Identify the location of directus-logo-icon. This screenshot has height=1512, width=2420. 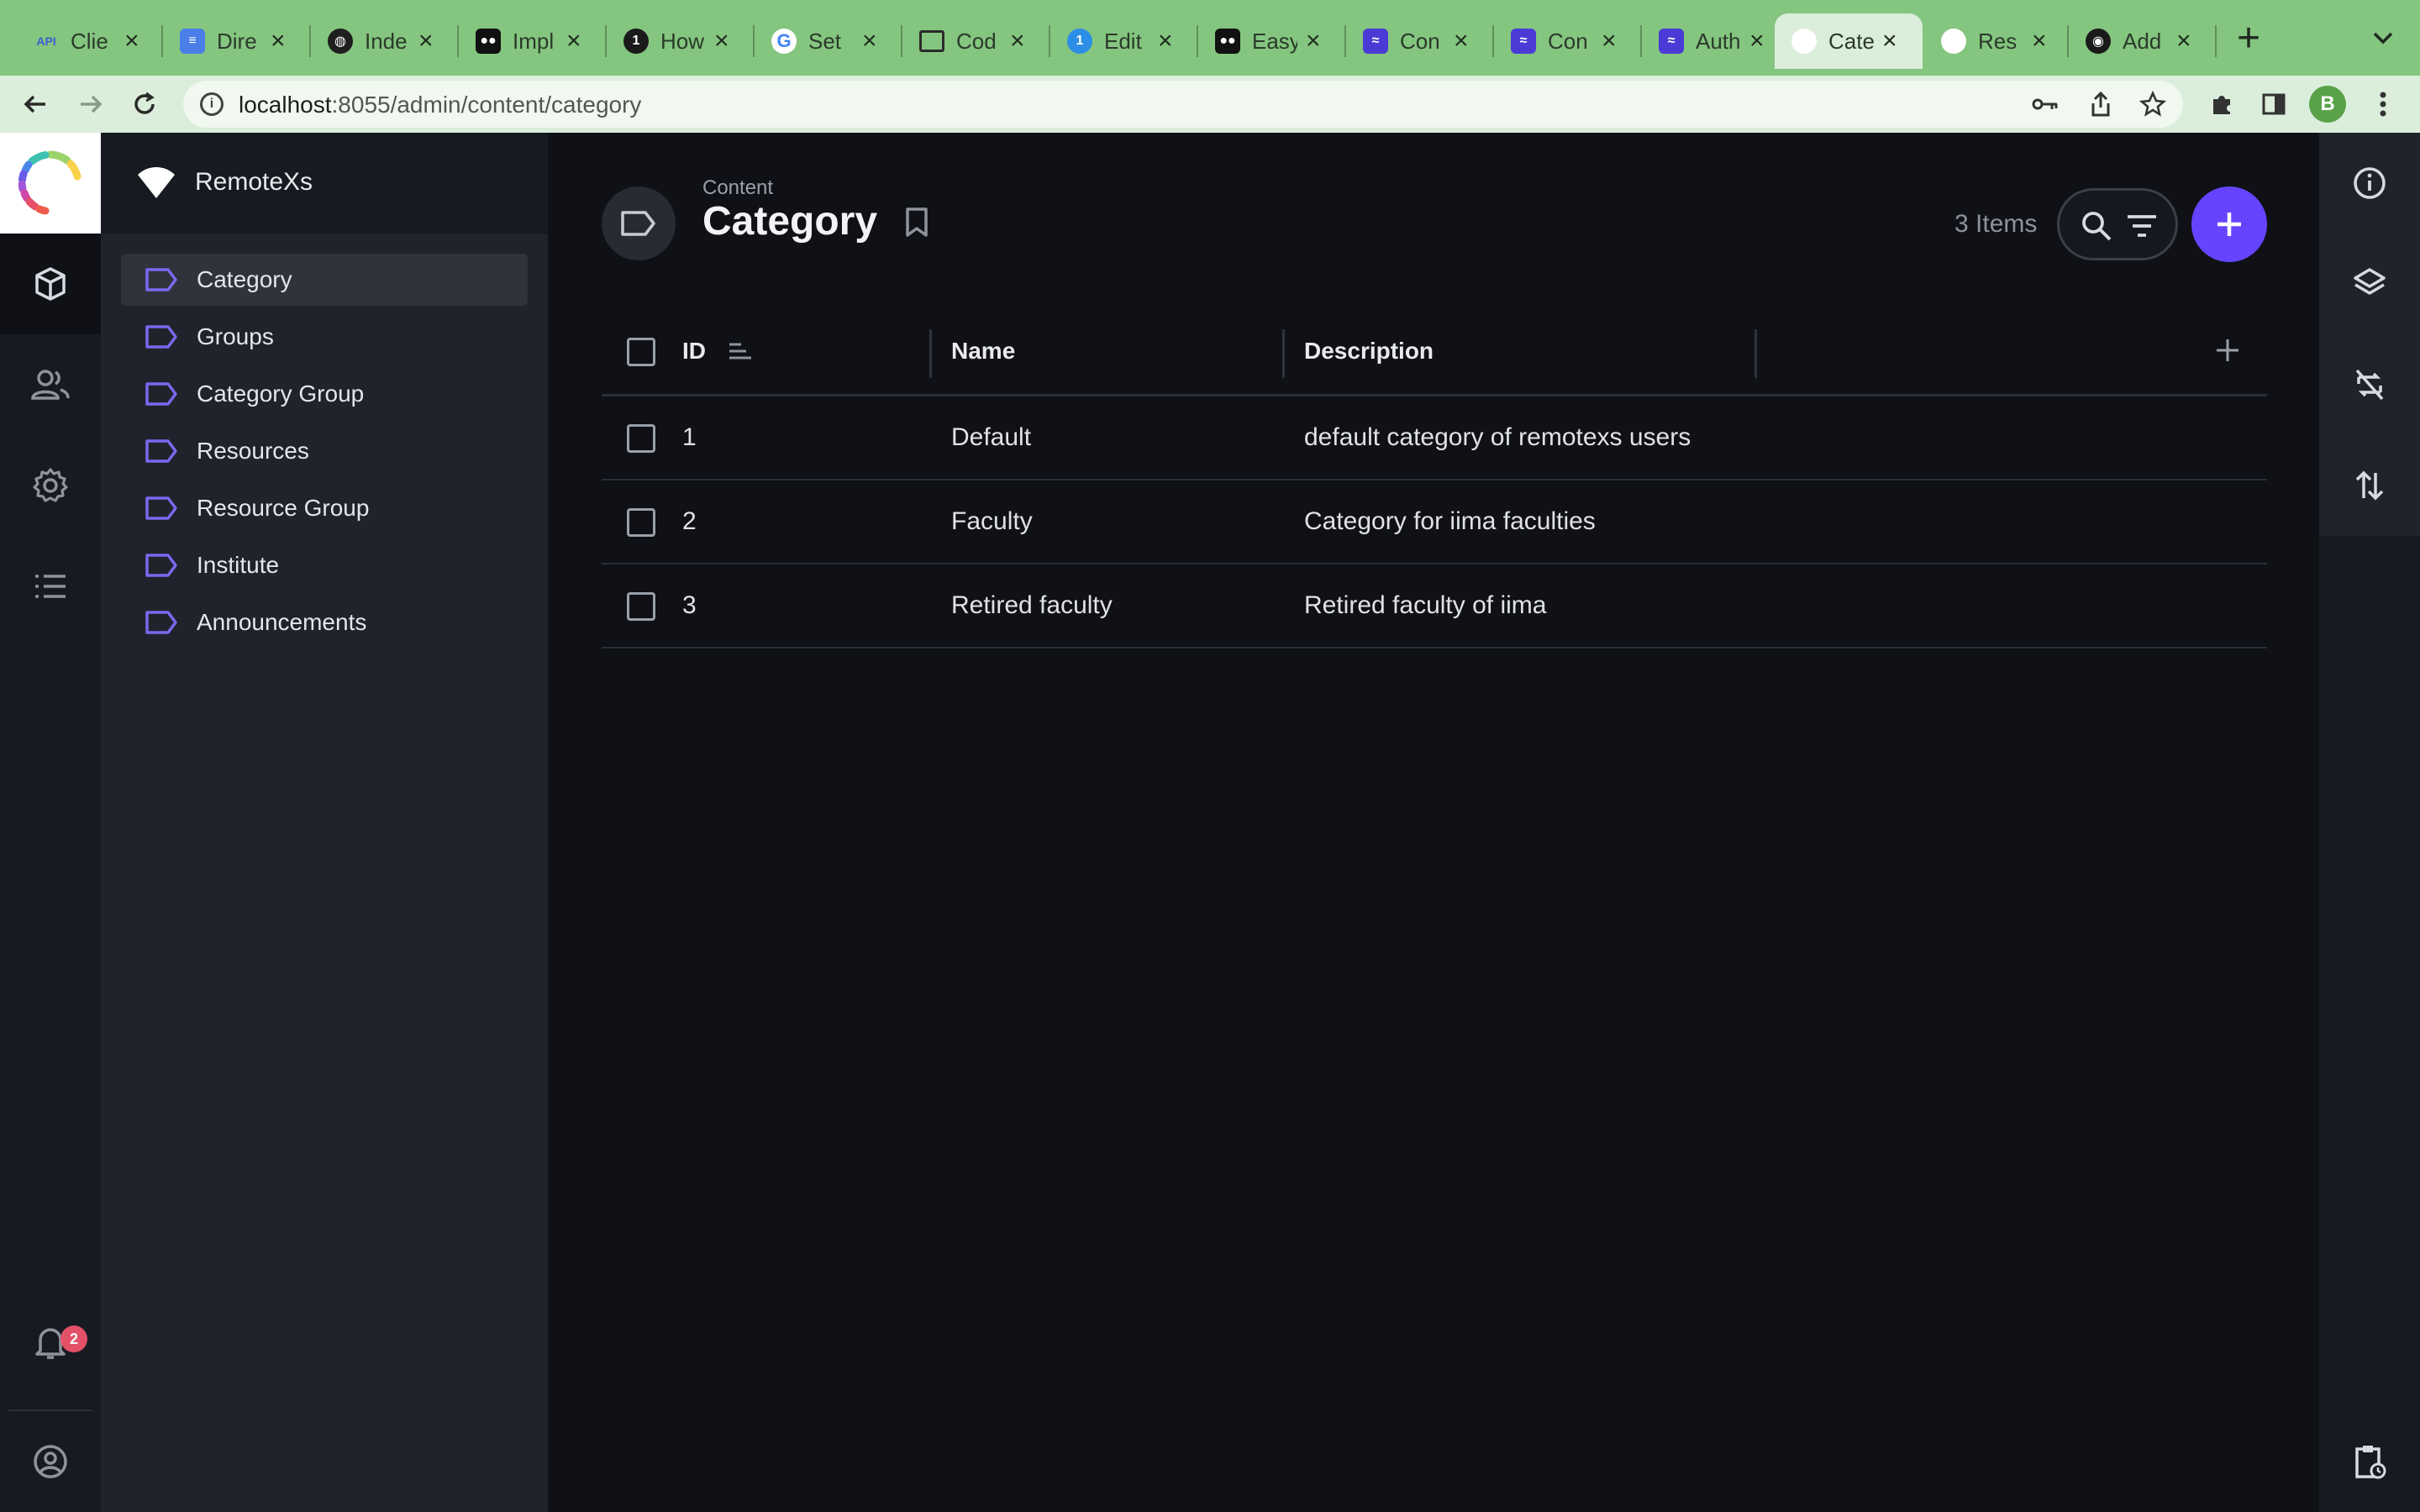
(50, 182).